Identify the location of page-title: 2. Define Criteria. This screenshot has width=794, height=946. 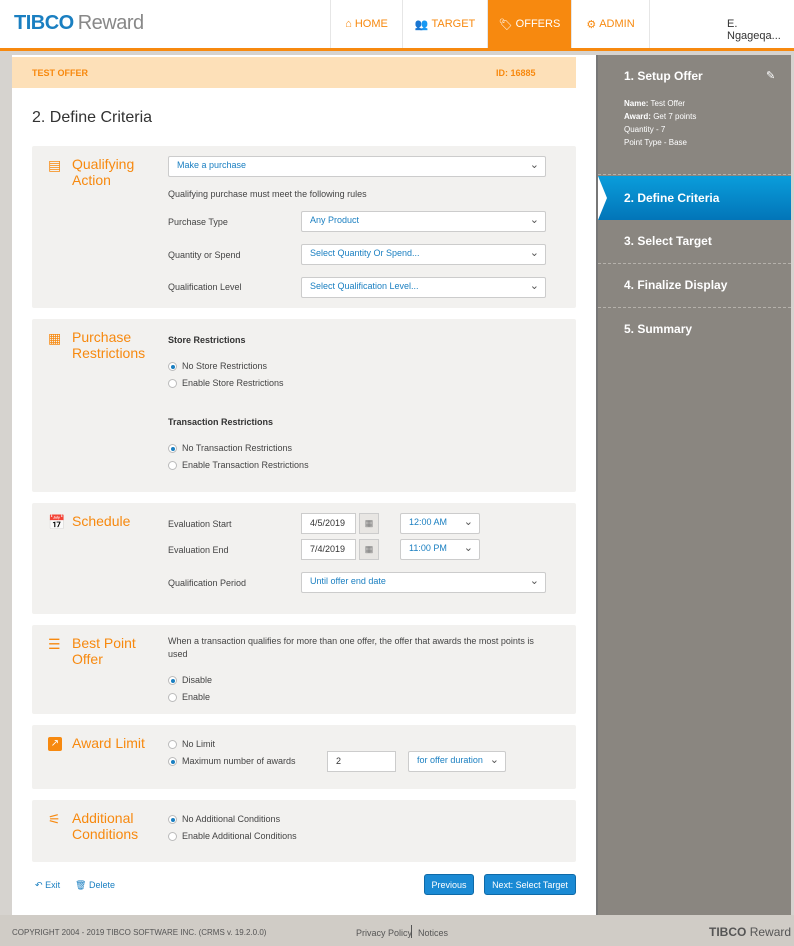
(92, 117).